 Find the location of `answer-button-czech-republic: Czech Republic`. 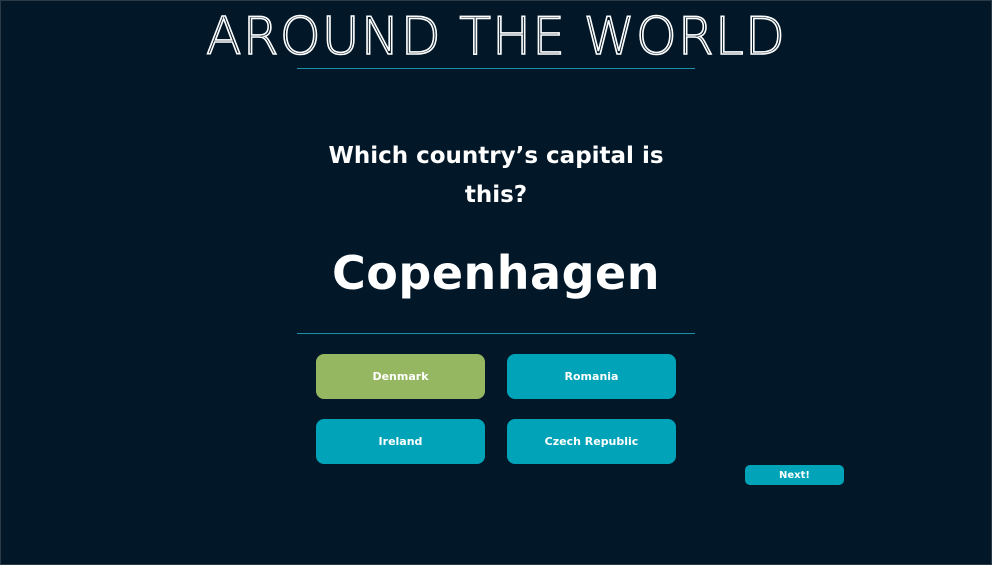

answer-button-czech-republic: Czech Republic is located at coordinates (591, 441).